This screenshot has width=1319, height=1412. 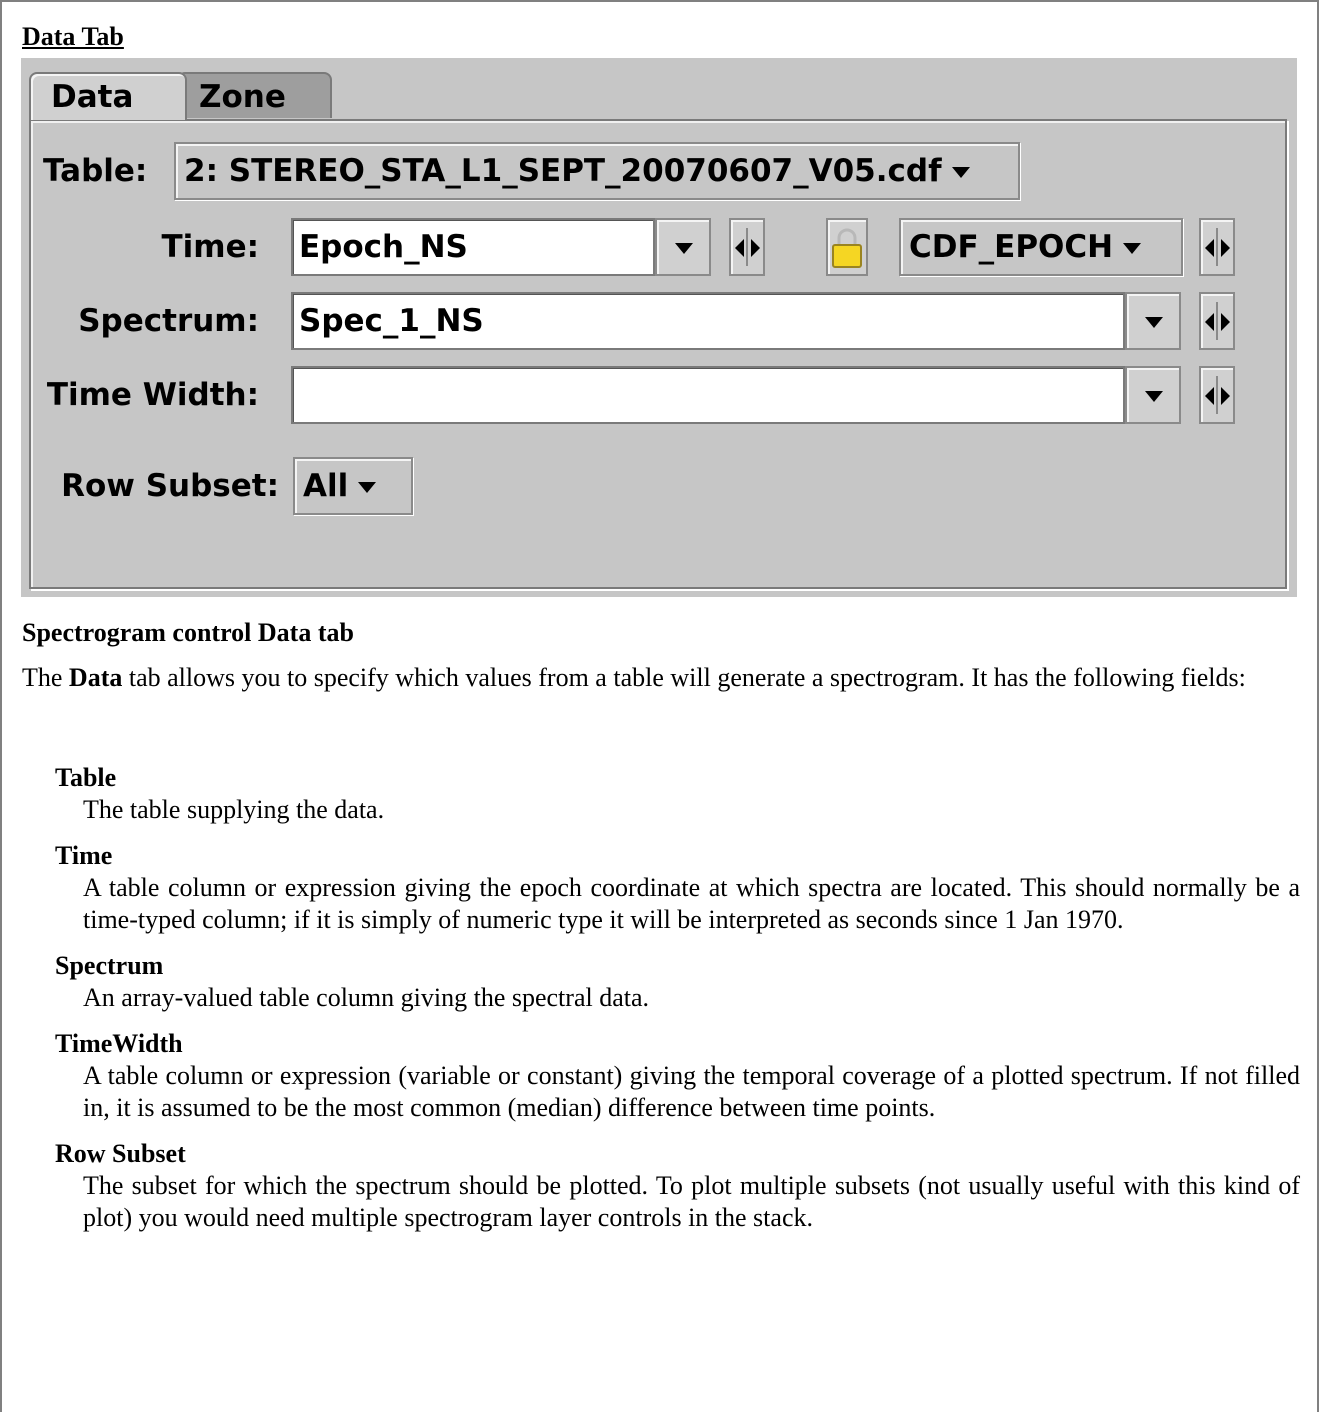 I want to click on doc-title: Data Tab, so click(x=73, y=36).